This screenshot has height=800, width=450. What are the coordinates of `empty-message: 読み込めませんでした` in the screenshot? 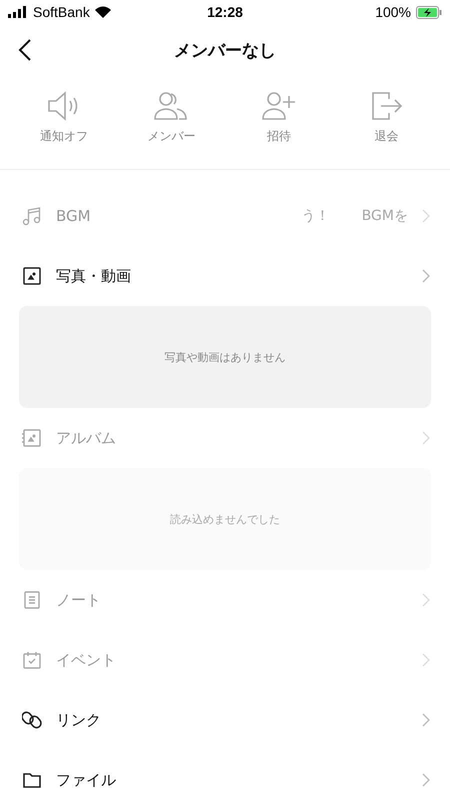 It's located at (225, 519).